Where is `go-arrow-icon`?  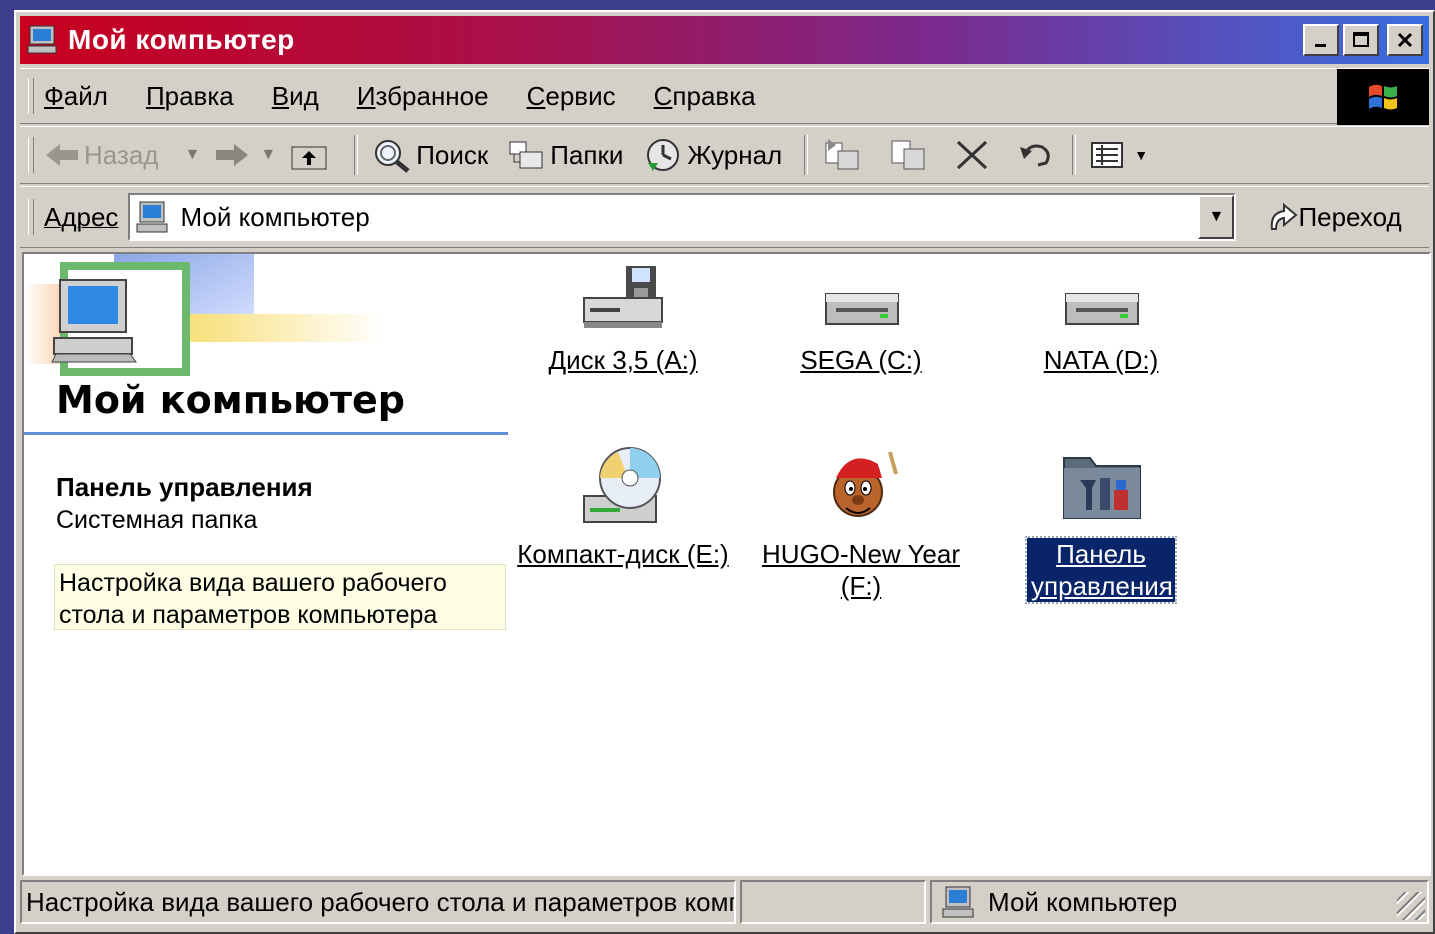
go-arrow-icon is located at coordinates (1284, 216).